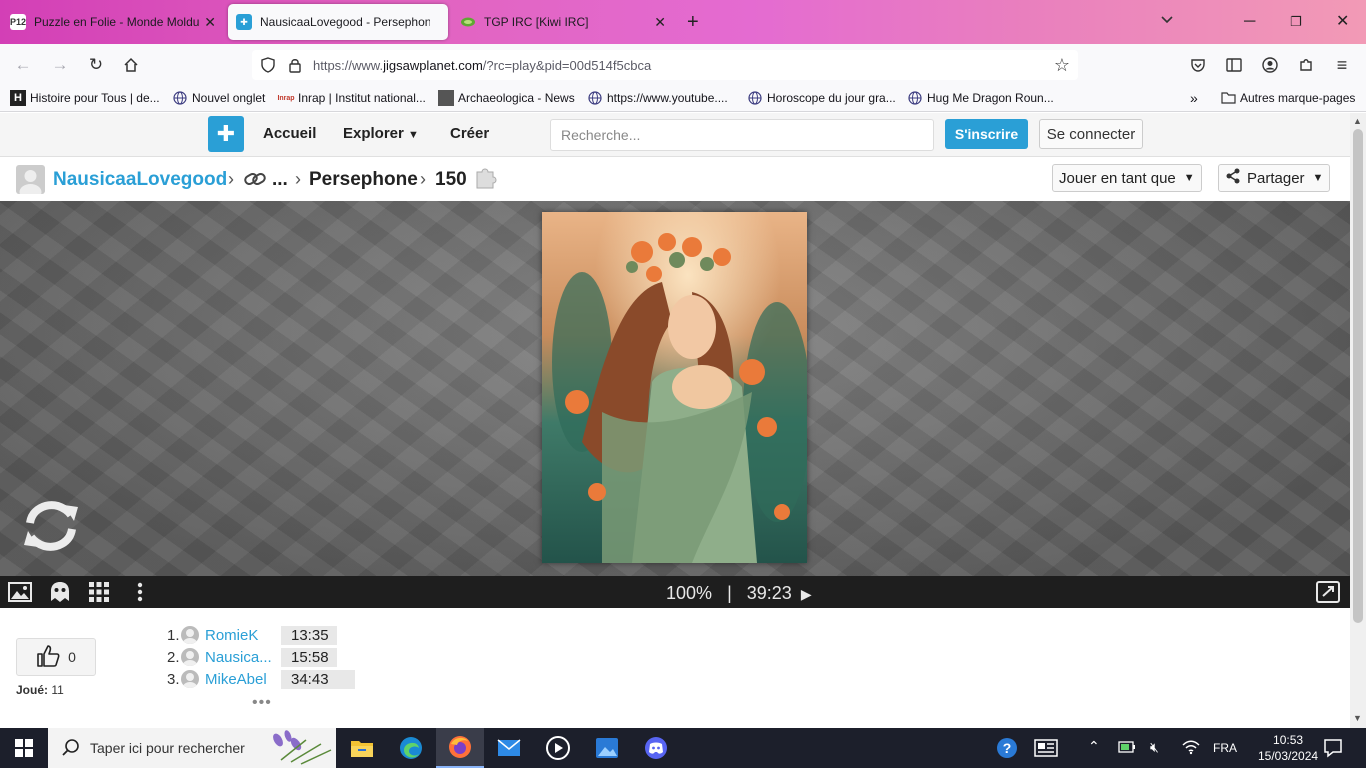  I want to click on discord-icon, so click(656, 748).